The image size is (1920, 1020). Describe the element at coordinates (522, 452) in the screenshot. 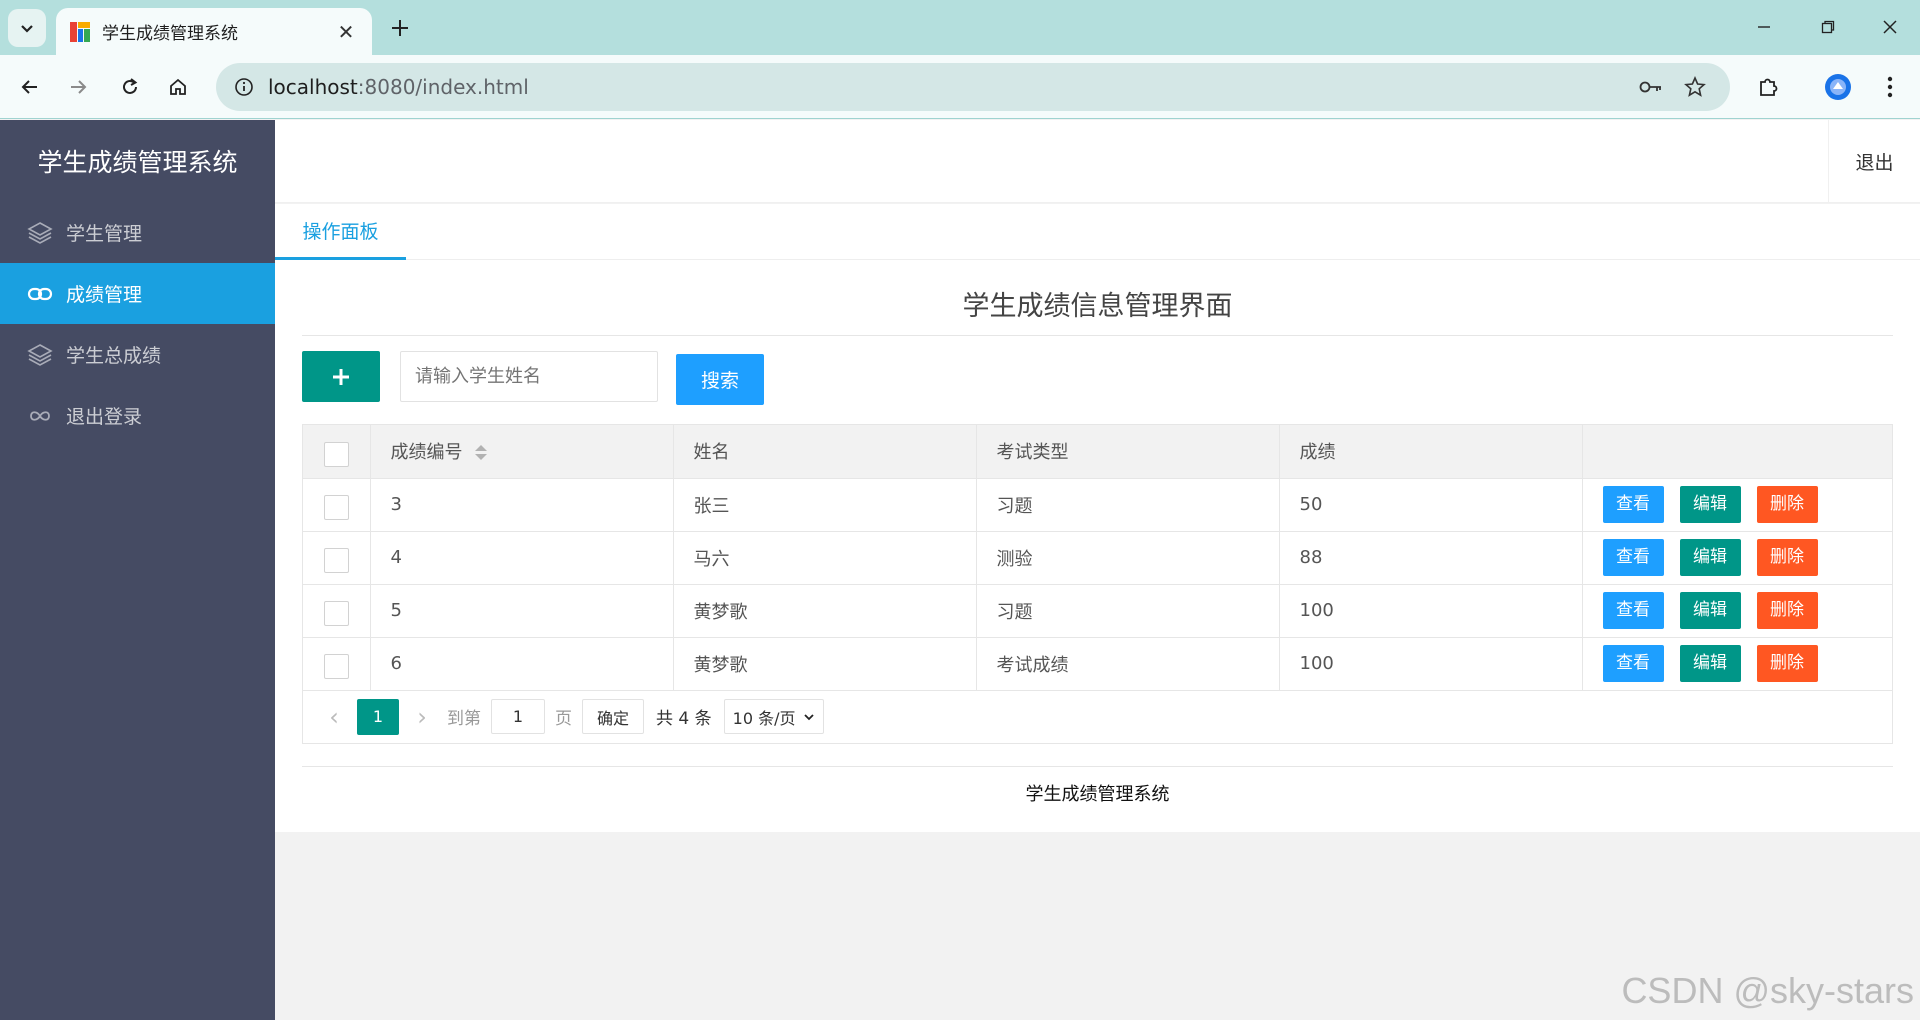

I see `column-header-id: 成绩编号` at that location.